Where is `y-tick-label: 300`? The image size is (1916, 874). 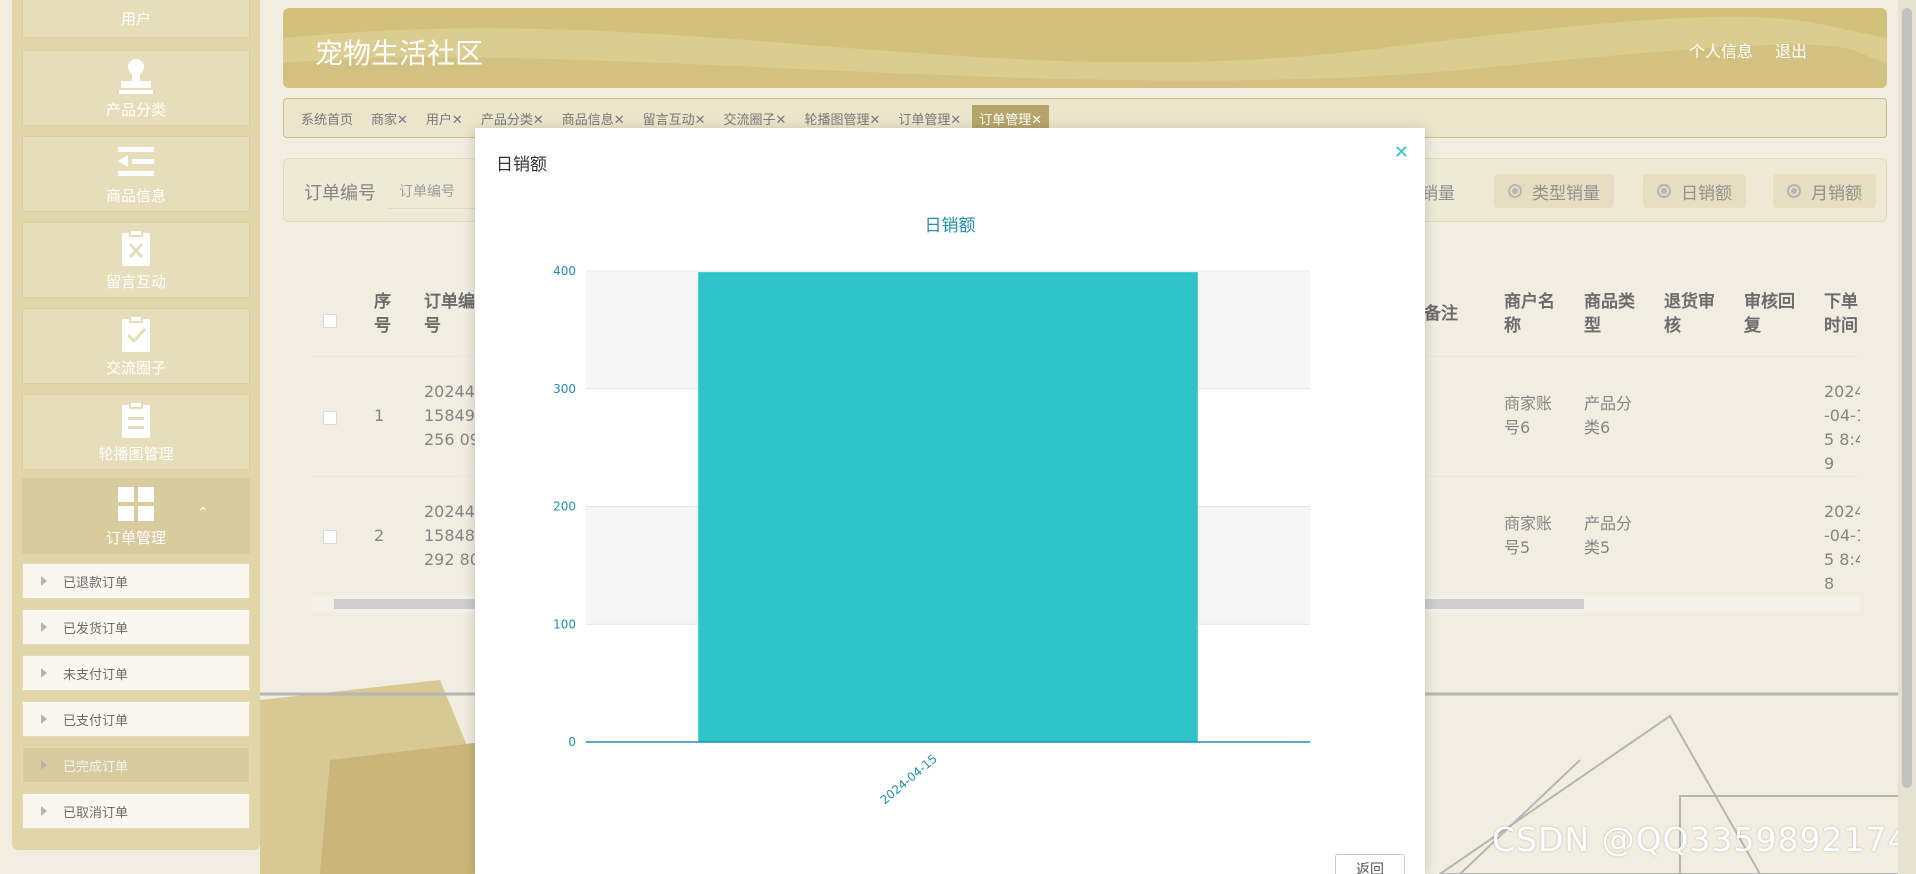
y-tick-label: 300 is located at coordinates (564, 389).